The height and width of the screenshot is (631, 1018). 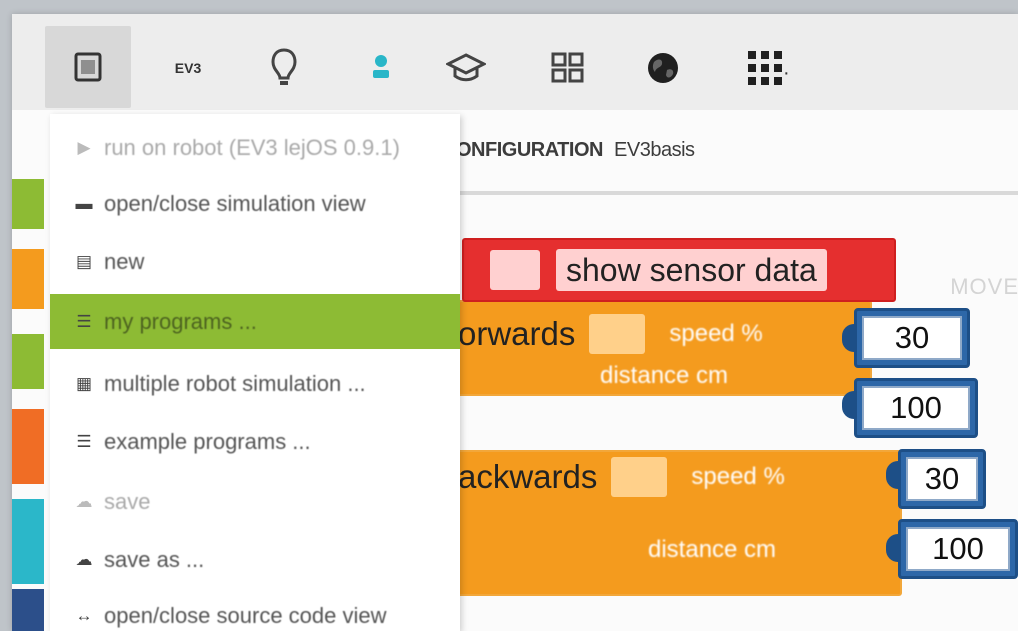 I want to click on backwards-distance-value: 100, so click(x=958, y=549).